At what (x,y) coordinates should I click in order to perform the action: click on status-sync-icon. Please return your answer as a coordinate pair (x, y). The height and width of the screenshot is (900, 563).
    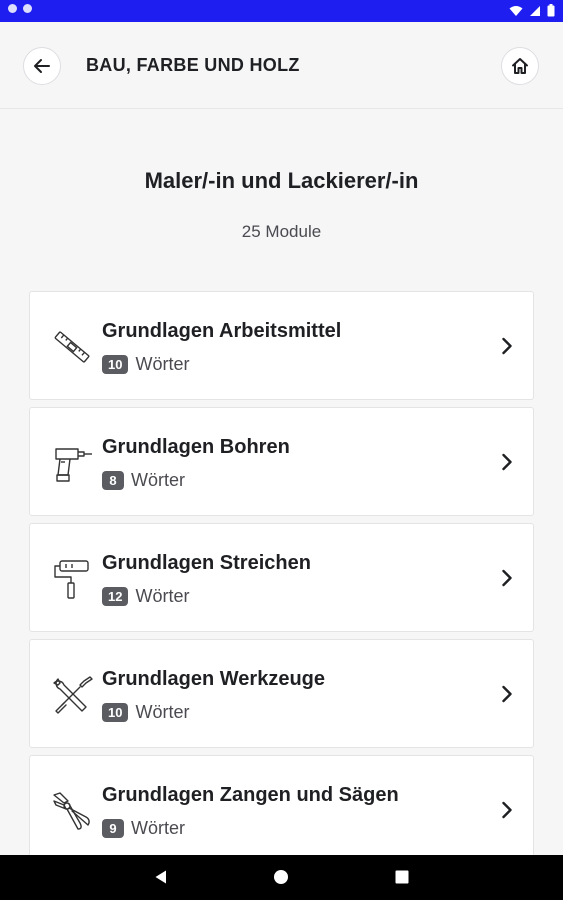
    Looking at the image, I should click on (27, 8).